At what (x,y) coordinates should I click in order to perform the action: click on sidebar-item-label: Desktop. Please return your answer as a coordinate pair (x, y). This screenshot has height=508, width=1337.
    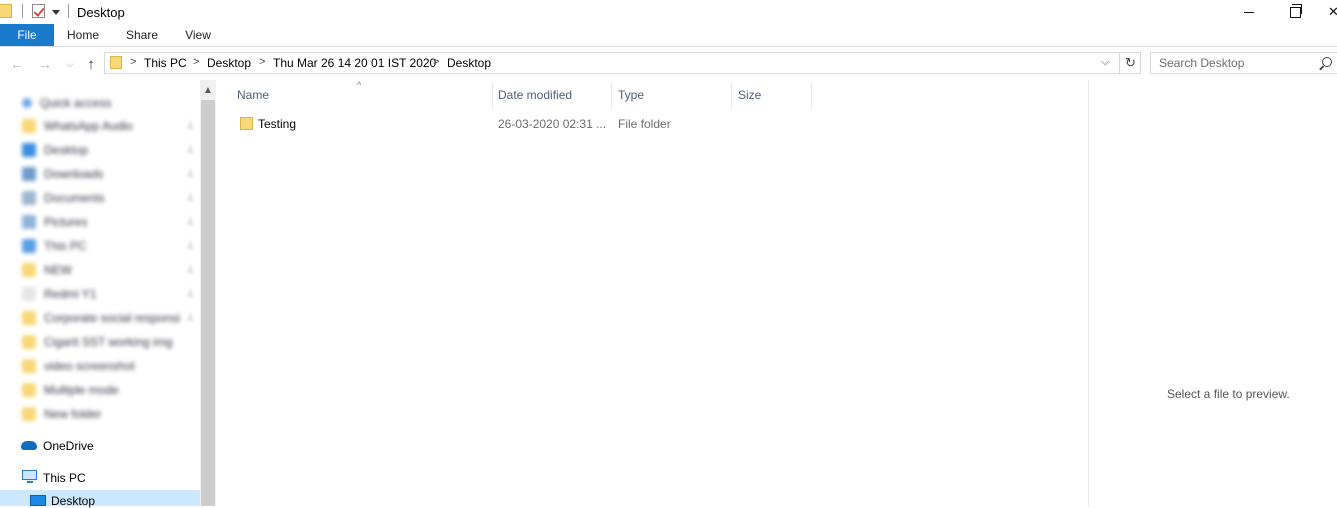
    Looking at the image, I should click on (66, 150).